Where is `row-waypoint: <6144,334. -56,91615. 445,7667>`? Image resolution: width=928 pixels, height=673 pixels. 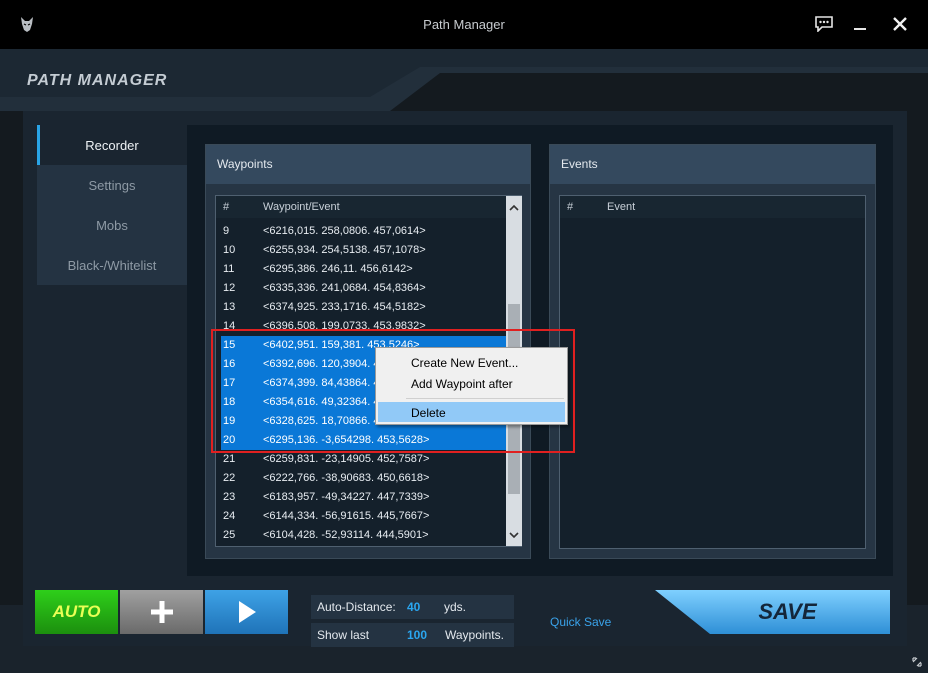 row-waypoint: <6144,334. -56,91615. 445,7667> is located at coordinates (346, 516).